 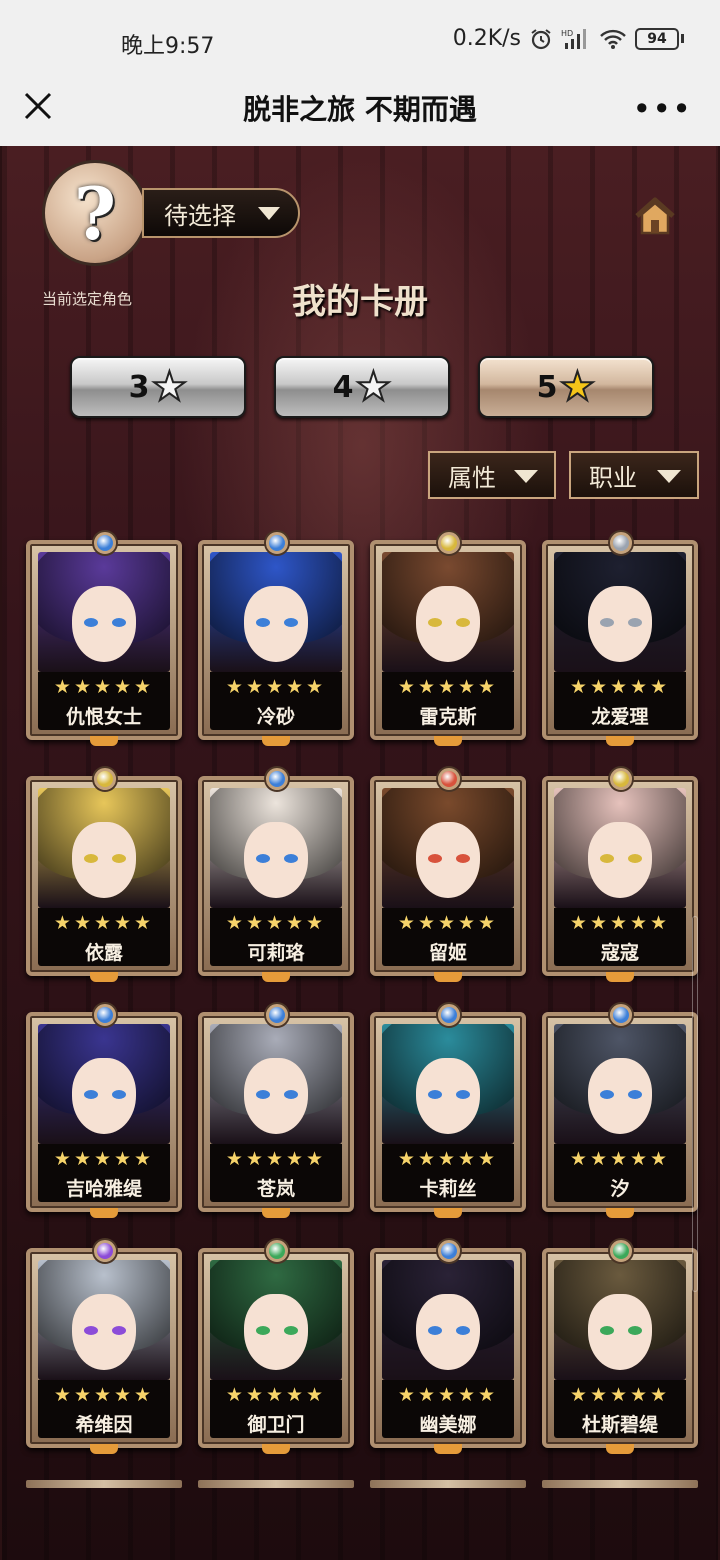 I want to click on character-card: ★★★★★ 幽美娜, so click(x=448, y=1348).